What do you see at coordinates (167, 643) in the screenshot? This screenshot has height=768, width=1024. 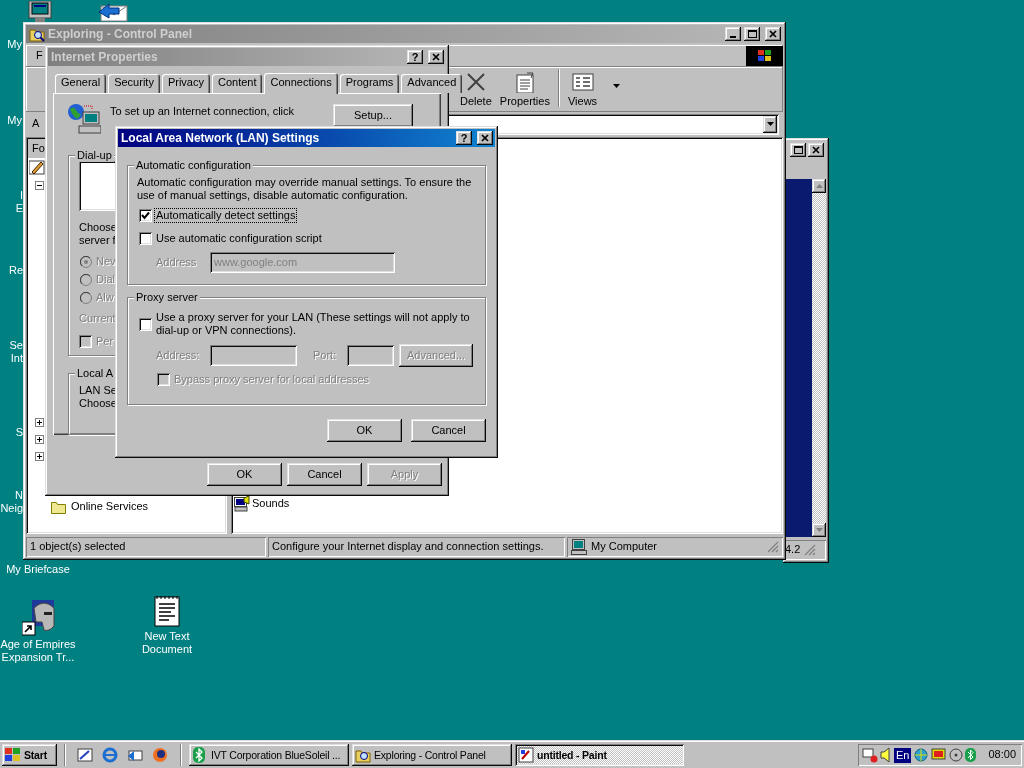 I see `icon-label: New Text Document` at bounding box center [167, 643].